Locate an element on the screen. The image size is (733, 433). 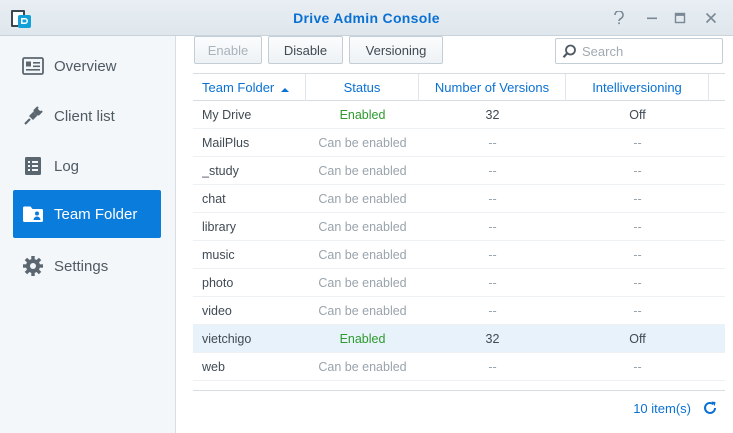
sidebar-item-client-list: Client list is located at coordinates (87, 116).